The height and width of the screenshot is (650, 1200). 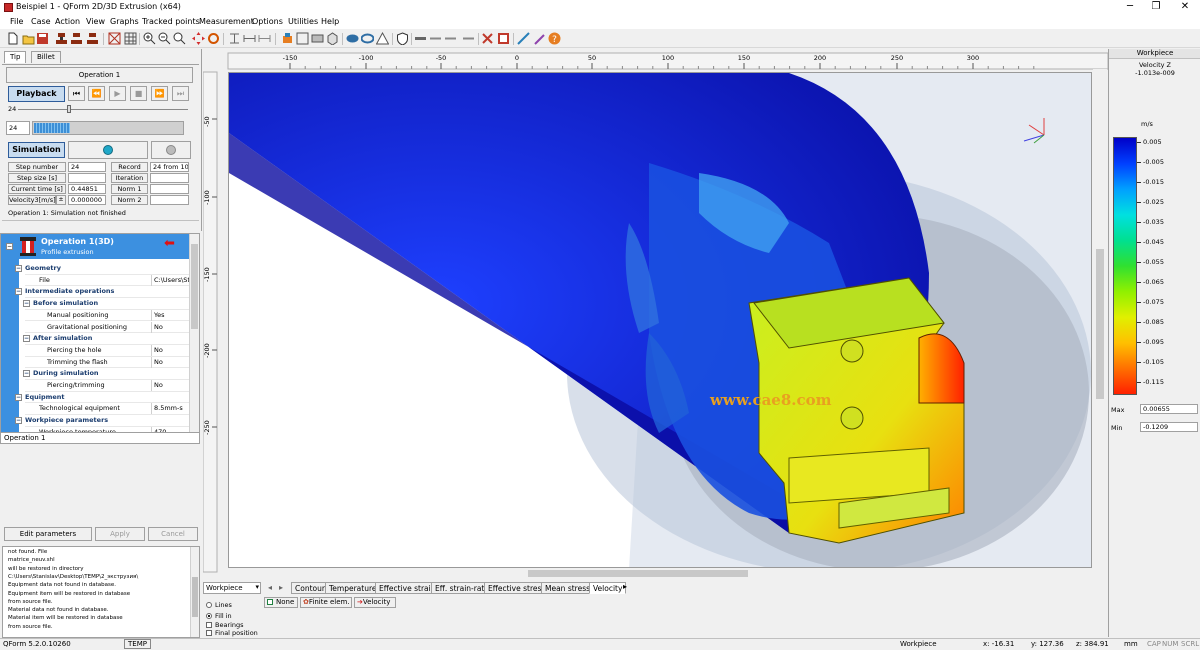 What do you see at coordinates (232, 633) in the screenshot?
I see `option-final-position: Final position` at bounding box center [232, 633].